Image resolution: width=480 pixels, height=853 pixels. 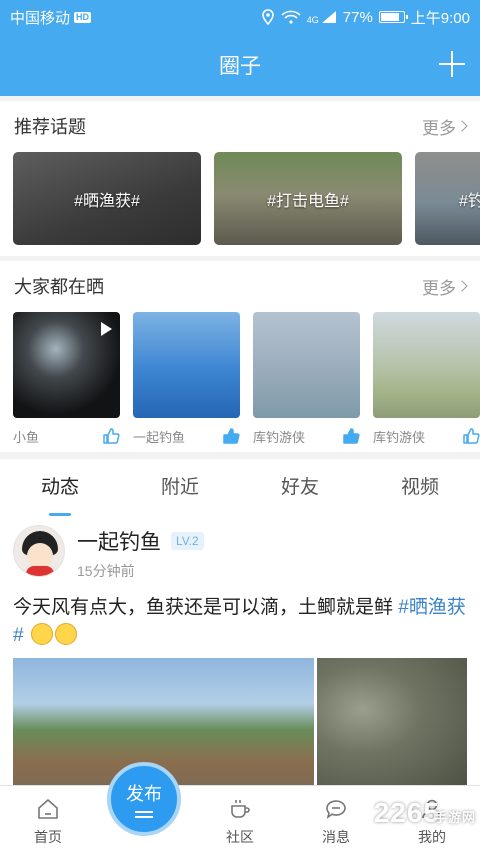 What do you see at coordinates (59, 287) in the screenshot?
I see `sharing-title: 大家都在晒` at bounding box center [59, 287].